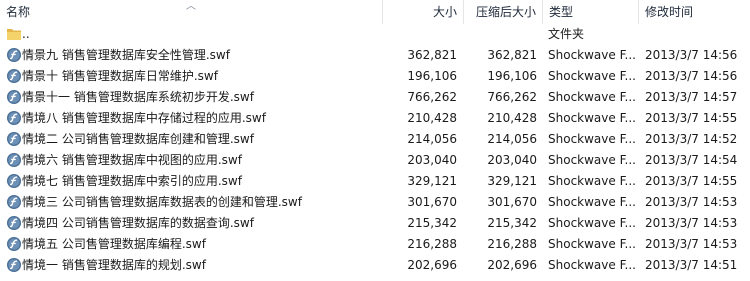  I want to click on file-size: 215,342, so click(432, 223).